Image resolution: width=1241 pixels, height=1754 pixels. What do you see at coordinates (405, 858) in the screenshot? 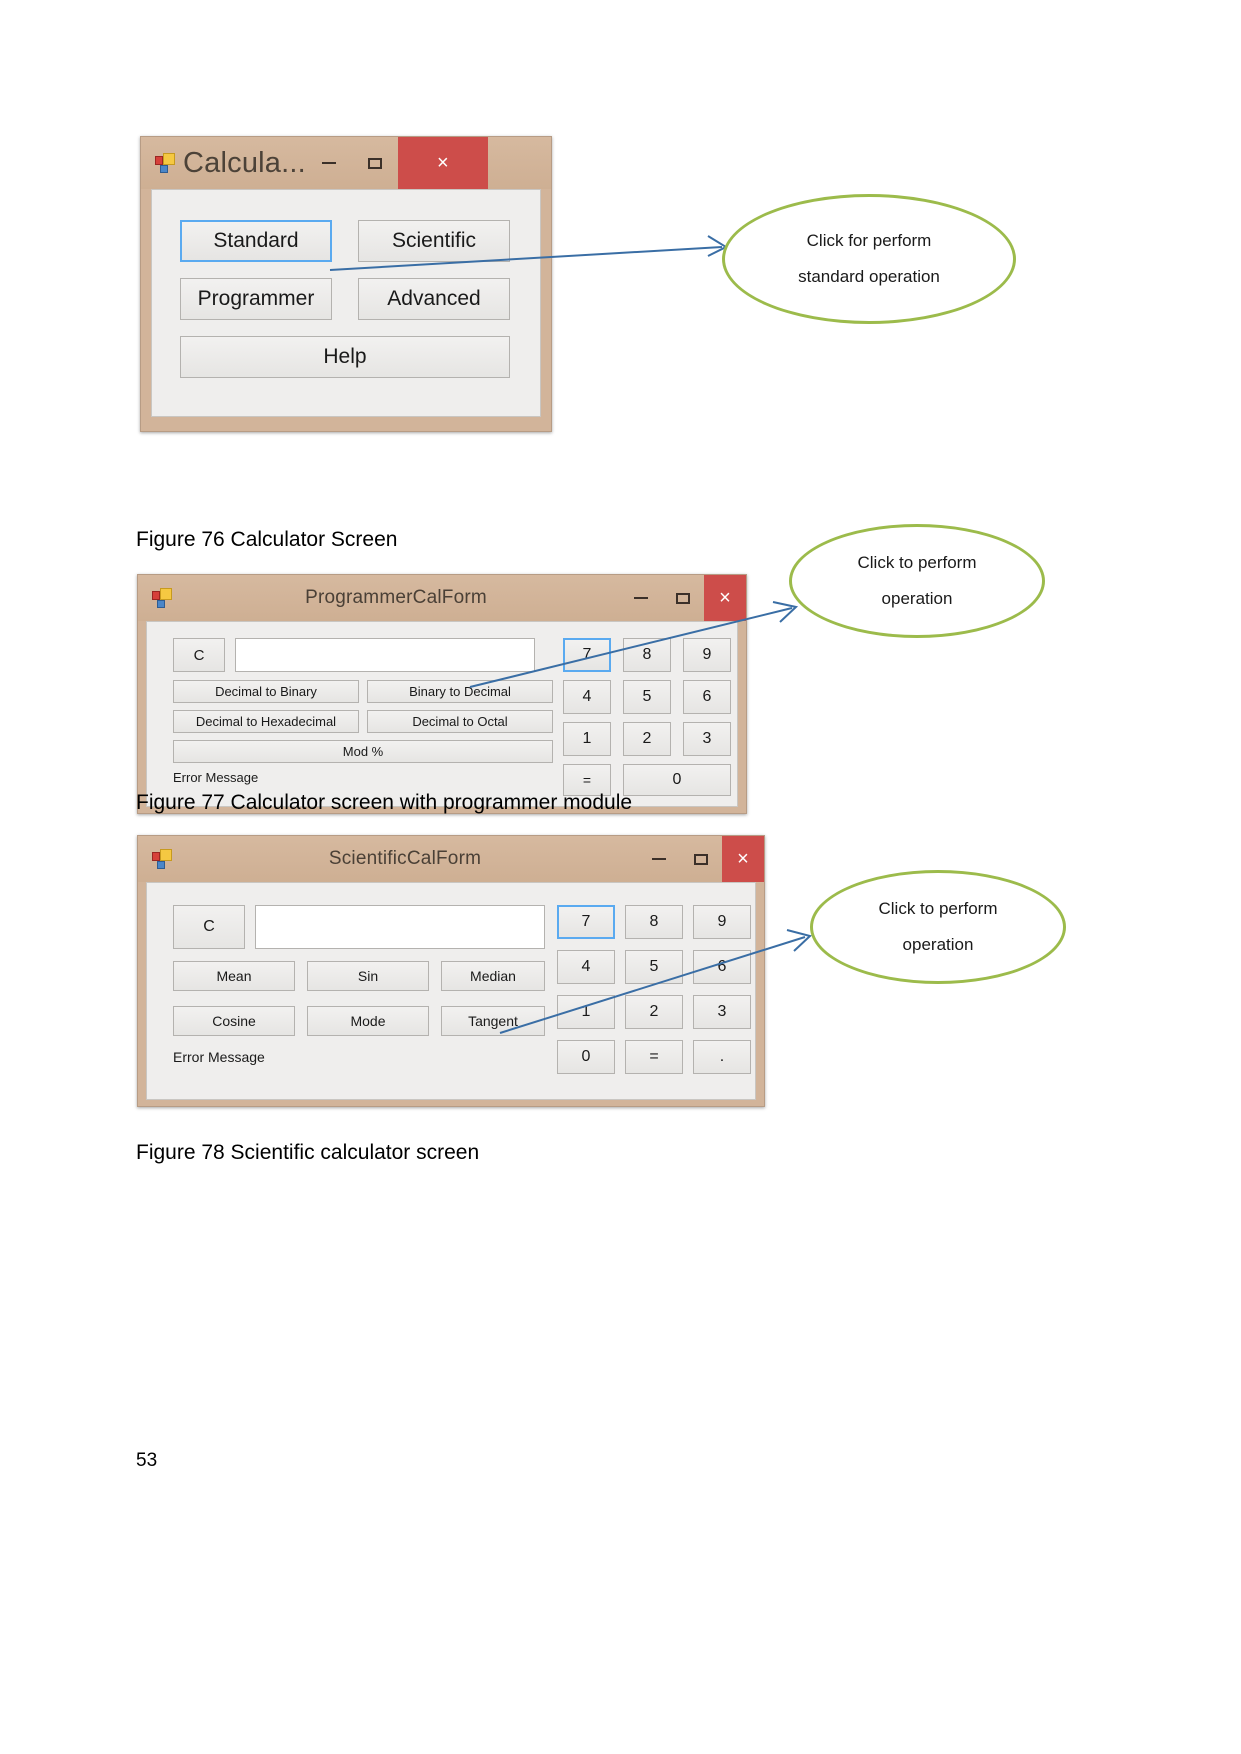
I see `scientific-window-title: ScientificCalForm` at bounding box center [405, 858].